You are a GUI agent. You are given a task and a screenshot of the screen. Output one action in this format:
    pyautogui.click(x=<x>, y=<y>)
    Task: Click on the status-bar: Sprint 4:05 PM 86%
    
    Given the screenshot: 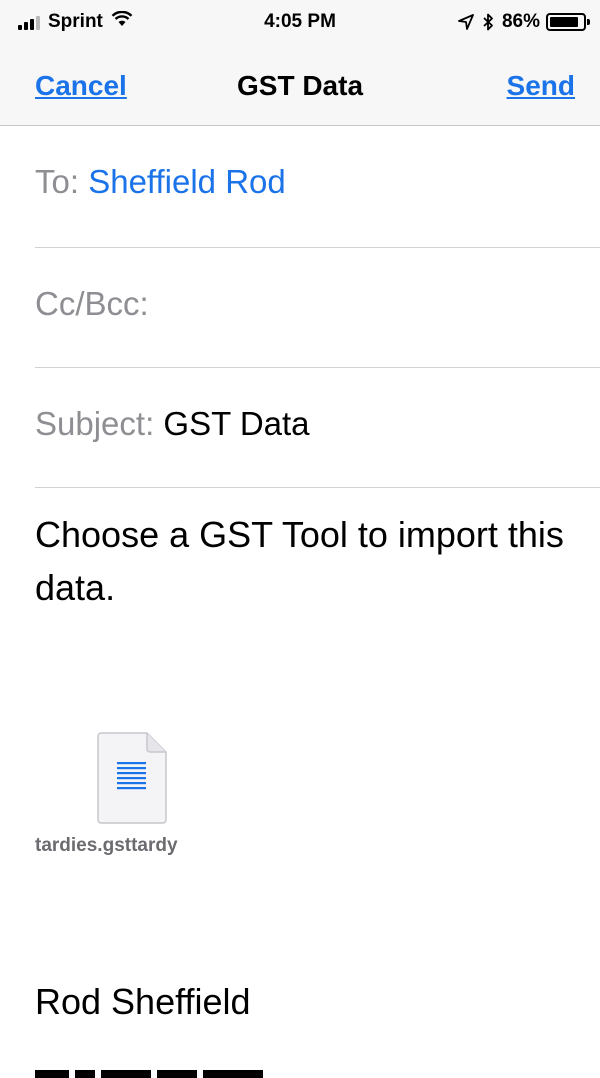 What is the action you would take?
    pyautogui.click(x=300, y=22)
    